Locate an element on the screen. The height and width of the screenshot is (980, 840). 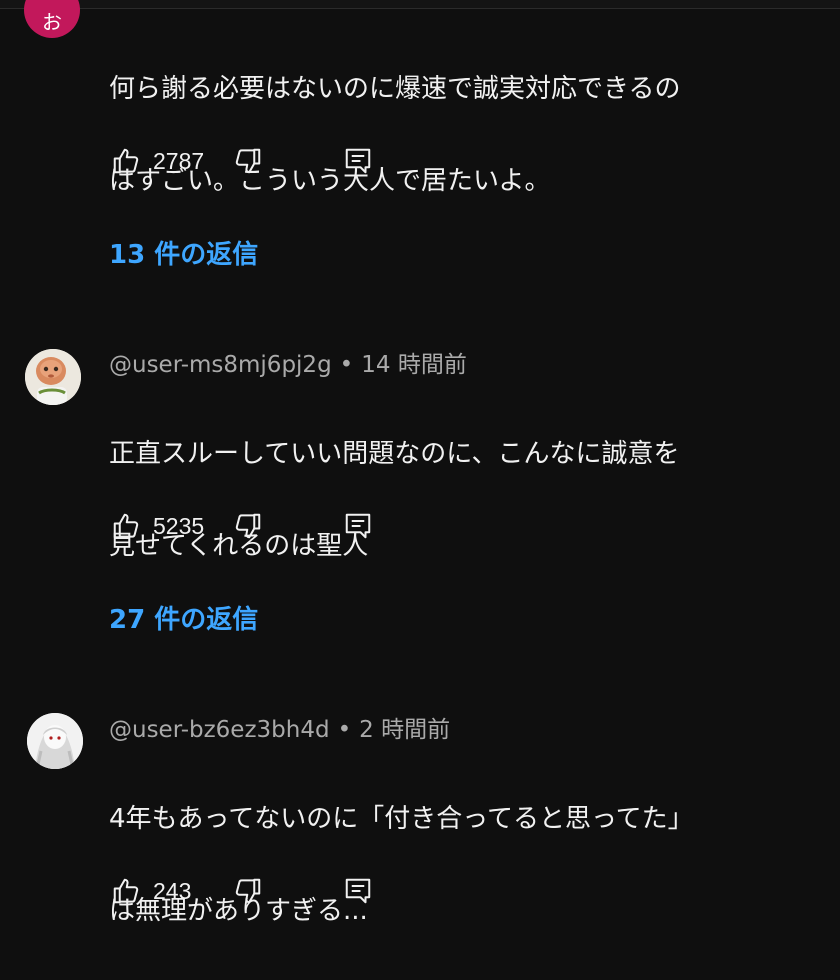
avatar-letter-icon: お is located at coordinates (52, 19).